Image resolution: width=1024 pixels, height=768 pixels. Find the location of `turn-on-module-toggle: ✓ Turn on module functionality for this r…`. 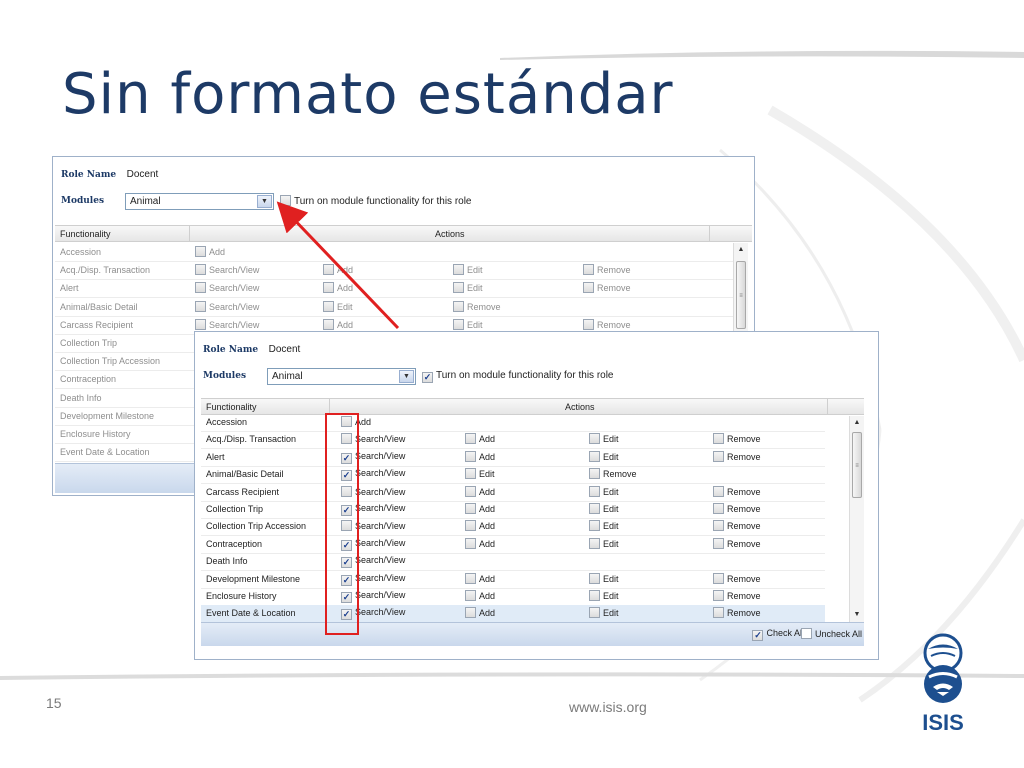

turn-on-module-toggle: ✓ Turn on module functionality for this r… is located at coordinates (518, 376).